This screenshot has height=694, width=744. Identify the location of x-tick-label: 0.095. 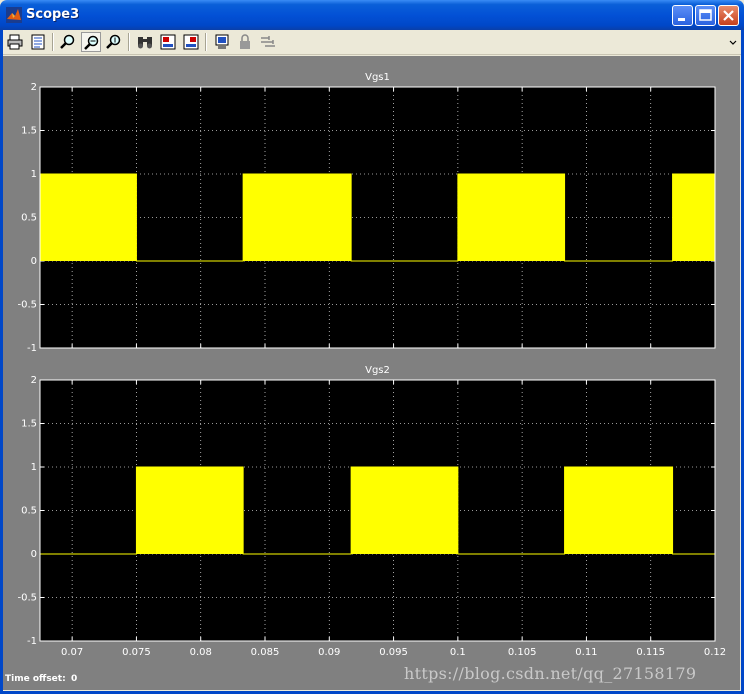
(393, 652).